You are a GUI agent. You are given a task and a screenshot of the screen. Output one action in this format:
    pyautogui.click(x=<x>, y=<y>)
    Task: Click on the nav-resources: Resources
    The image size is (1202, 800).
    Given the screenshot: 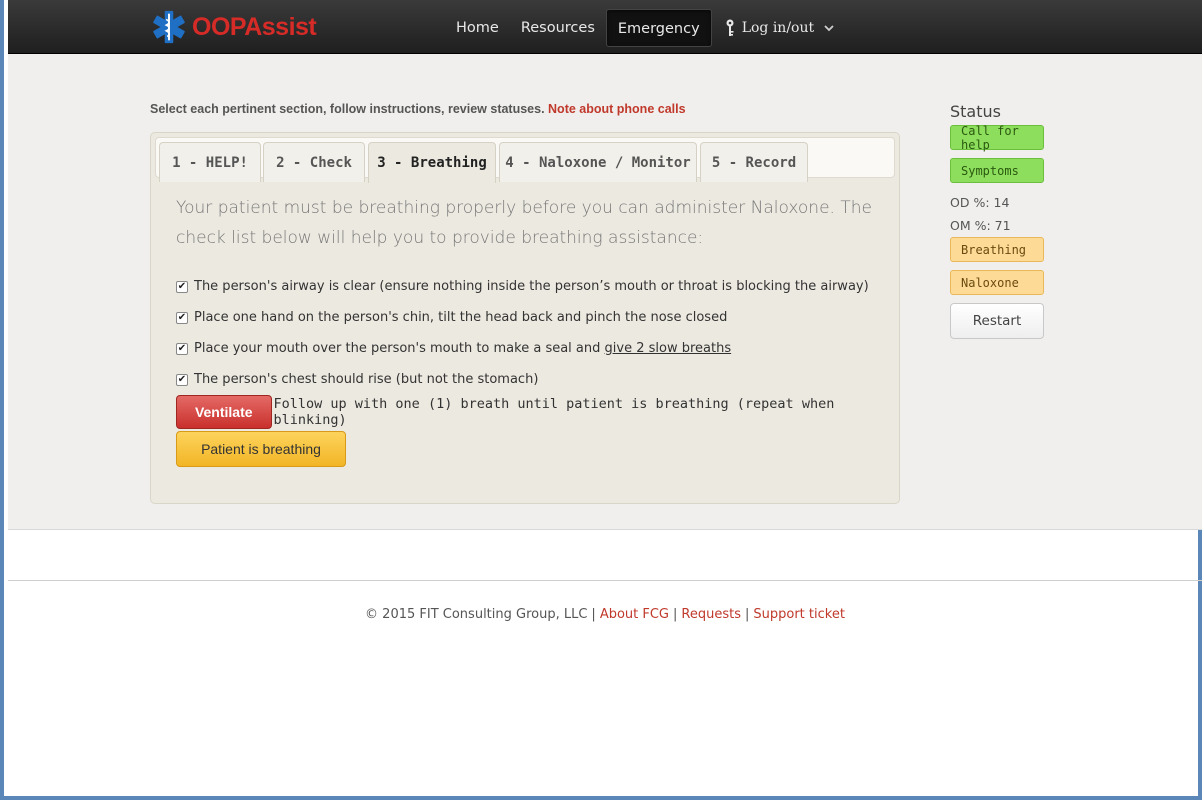 What is the action you would take?
    pyautogui.click(x=558, y=28)
    